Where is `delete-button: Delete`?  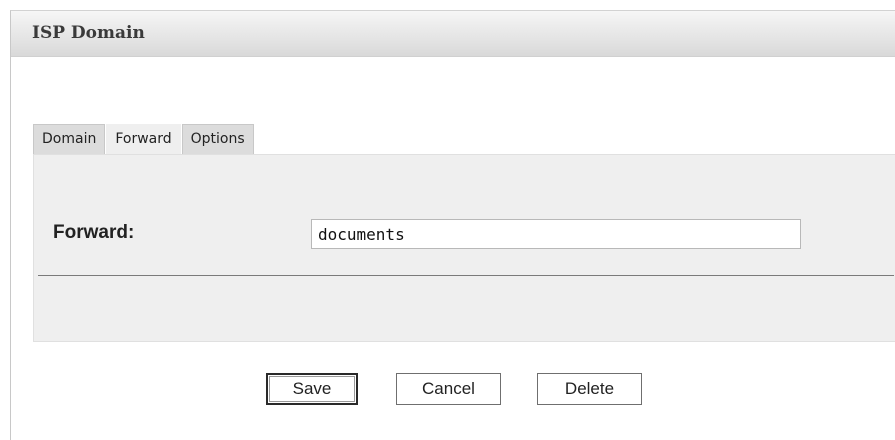
delete-button: Delete is located at coordinates (589, 389).